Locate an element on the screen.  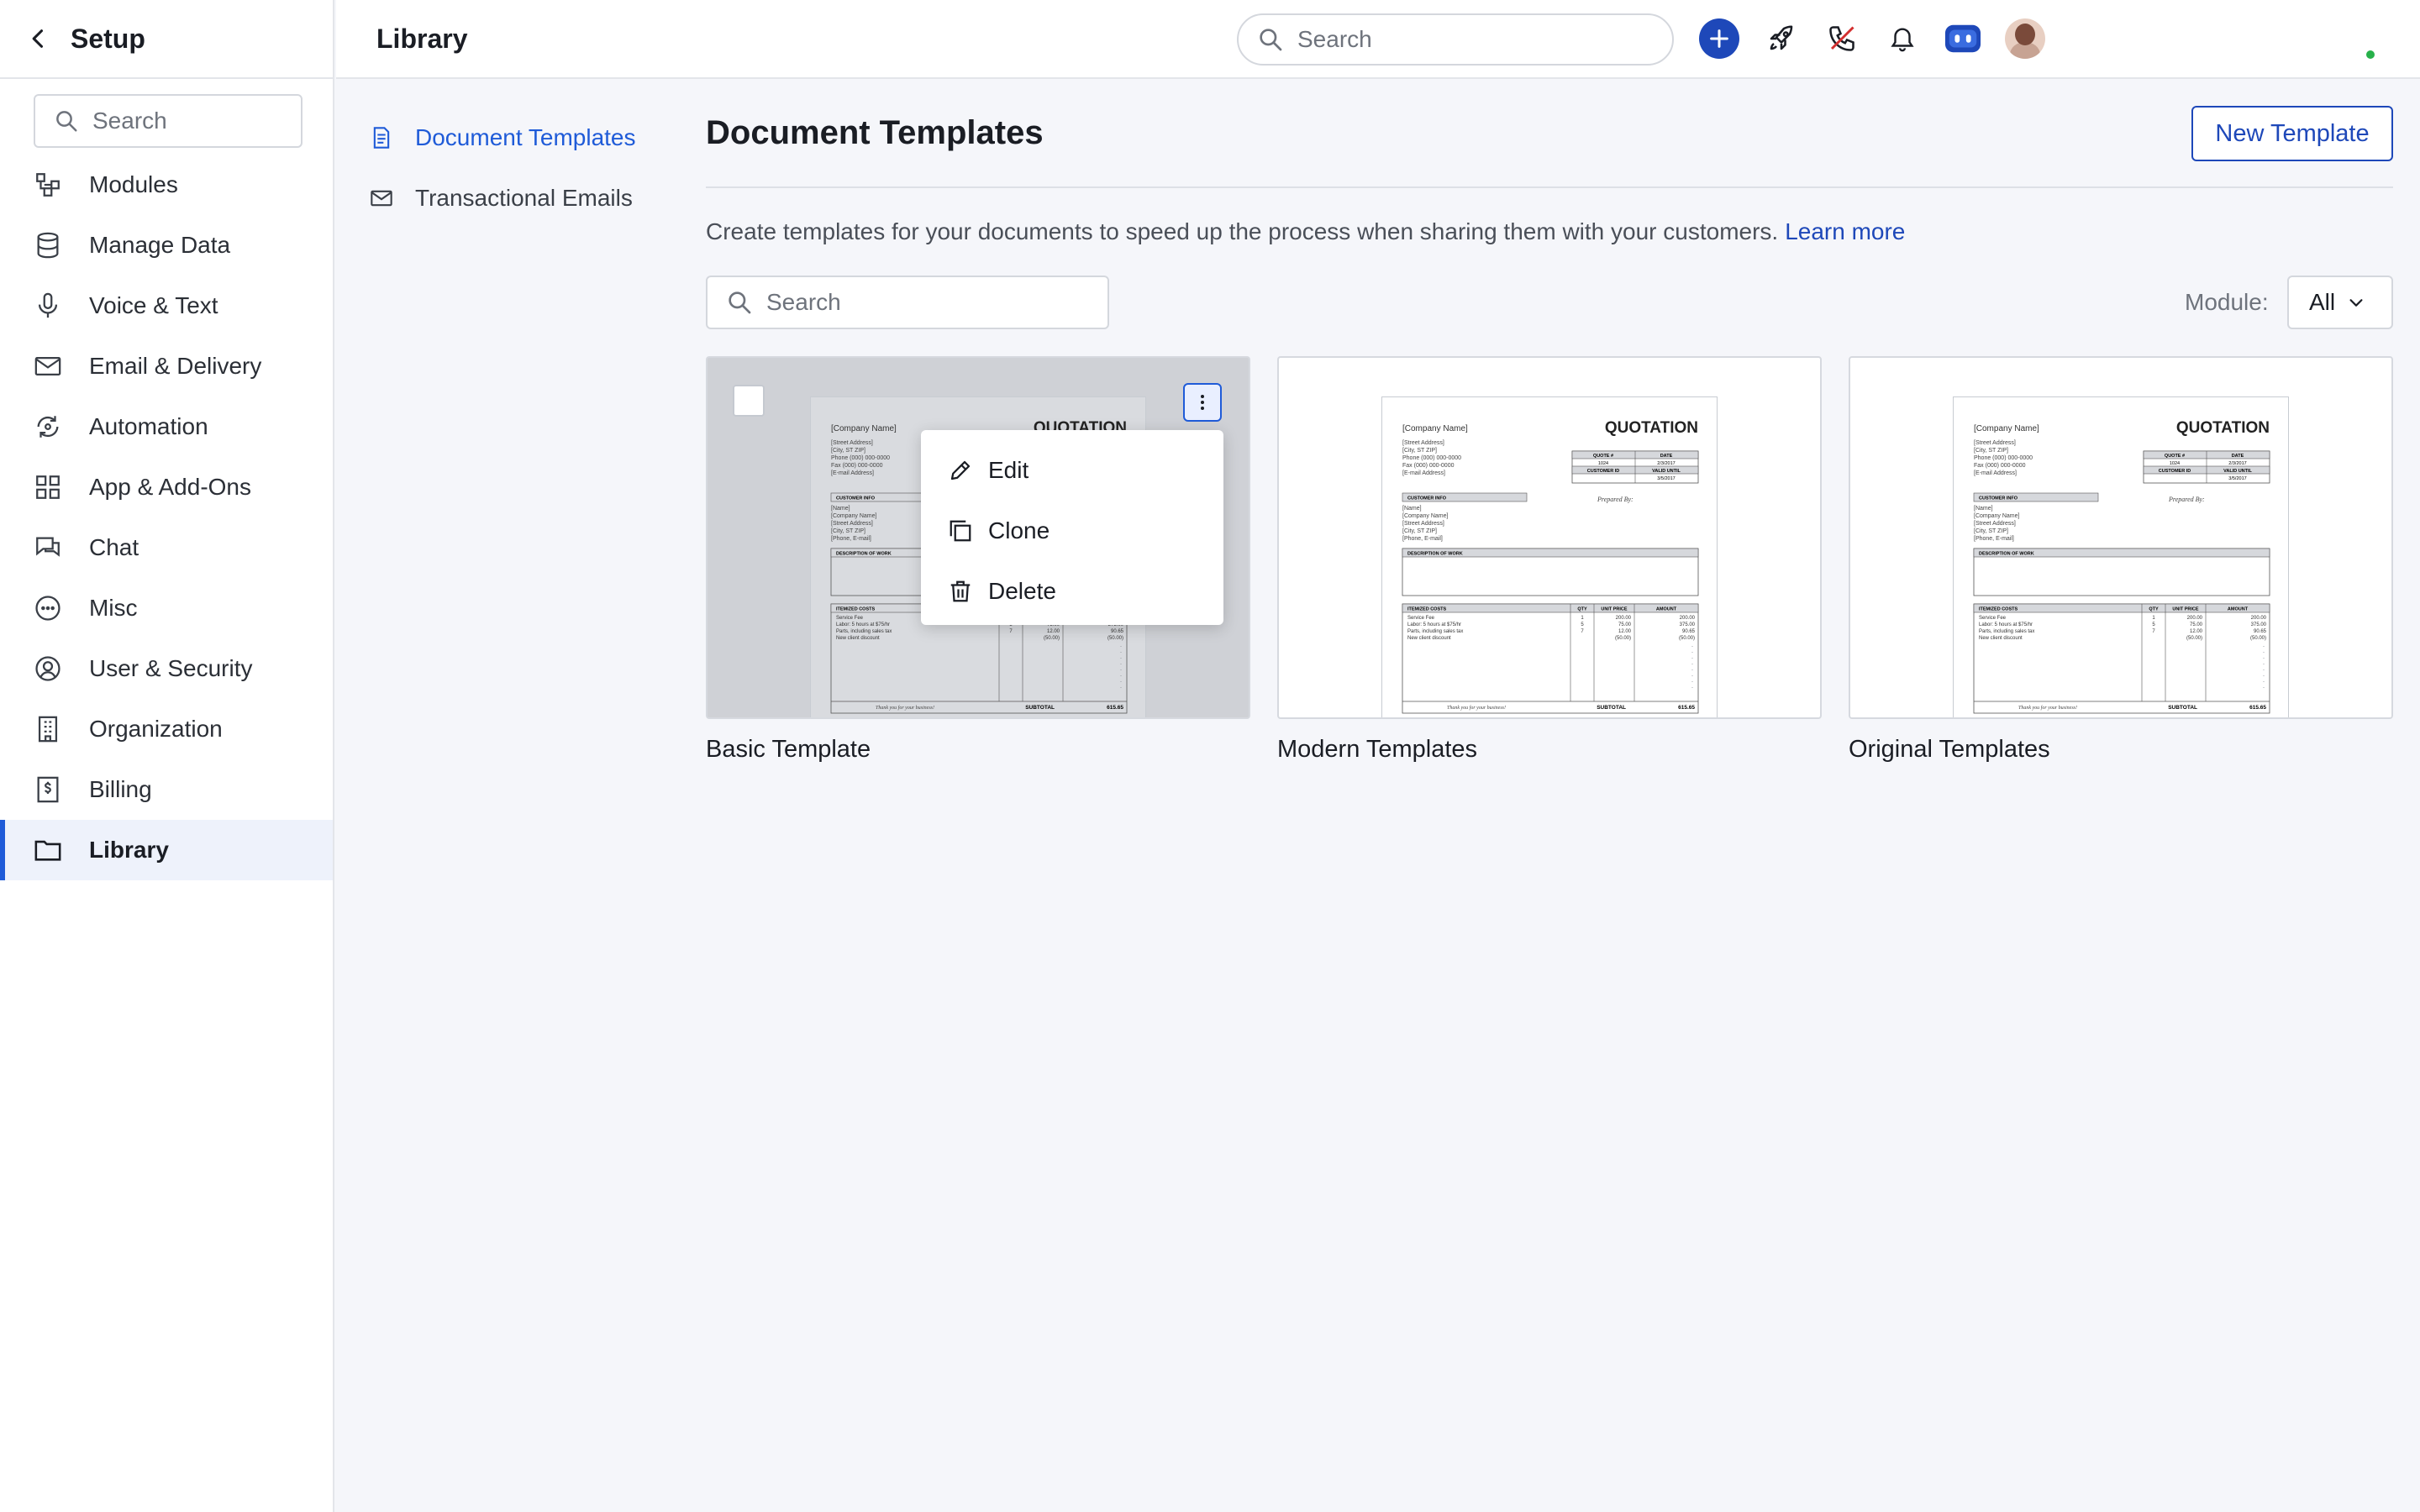
sidebar-item-chat: Chat is located at coordinates (166, 547).